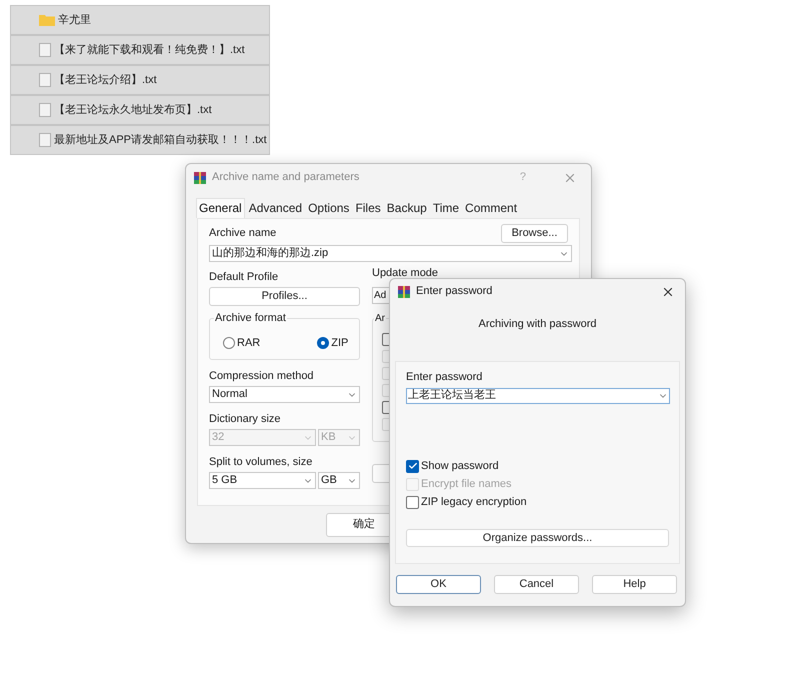  I want to click on file-name: 【老王论坛介绍】.txt, so click(105, 80).